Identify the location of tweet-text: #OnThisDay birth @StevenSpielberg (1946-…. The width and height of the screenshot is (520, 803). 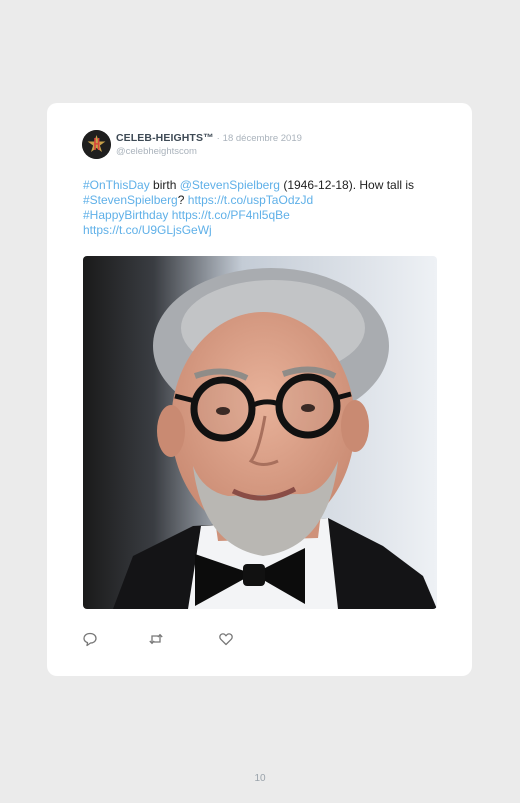
(263, 208).